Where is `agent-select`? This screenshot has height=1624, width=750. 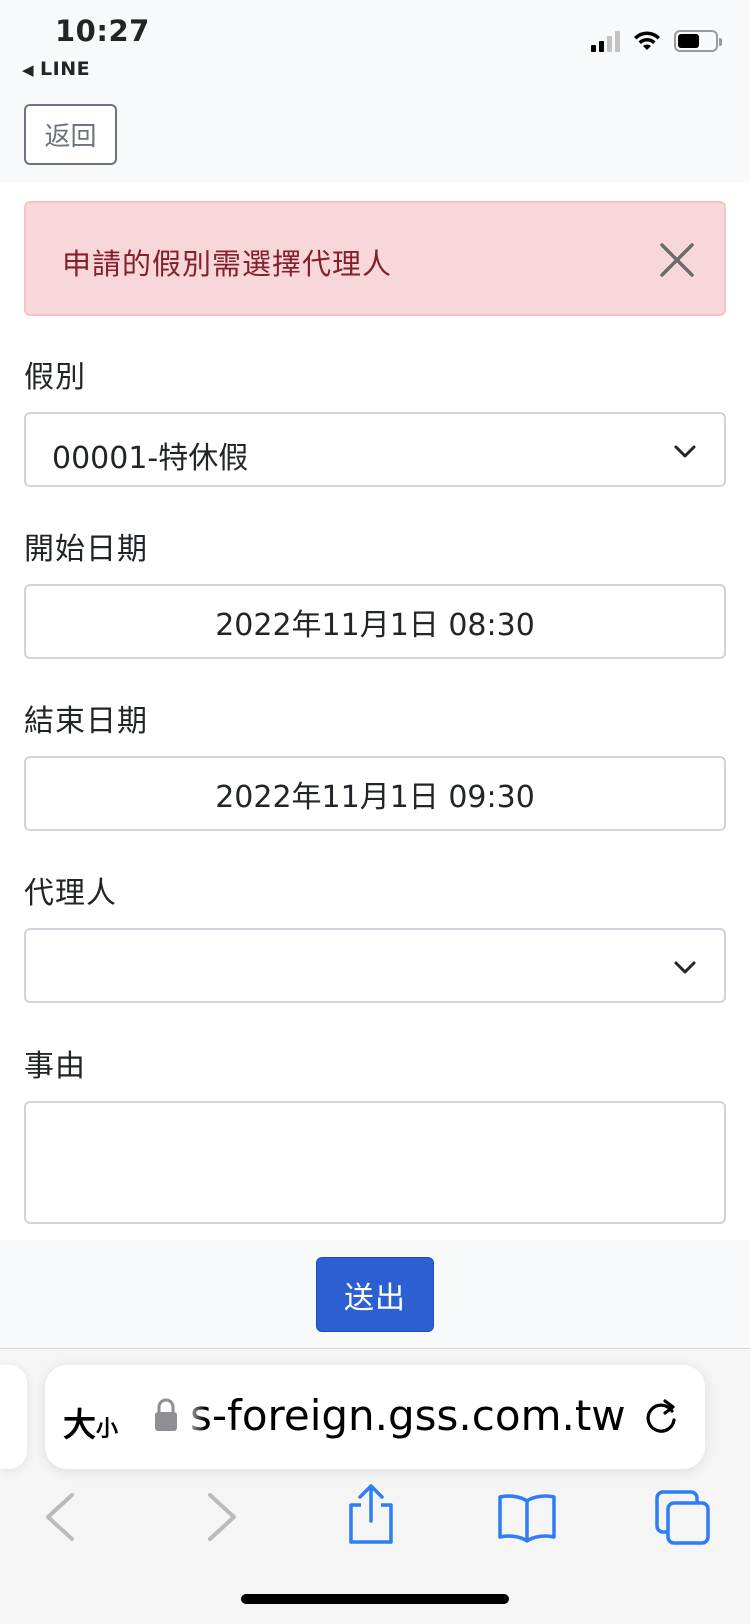
agent-select is located at coordinates (375, 965).